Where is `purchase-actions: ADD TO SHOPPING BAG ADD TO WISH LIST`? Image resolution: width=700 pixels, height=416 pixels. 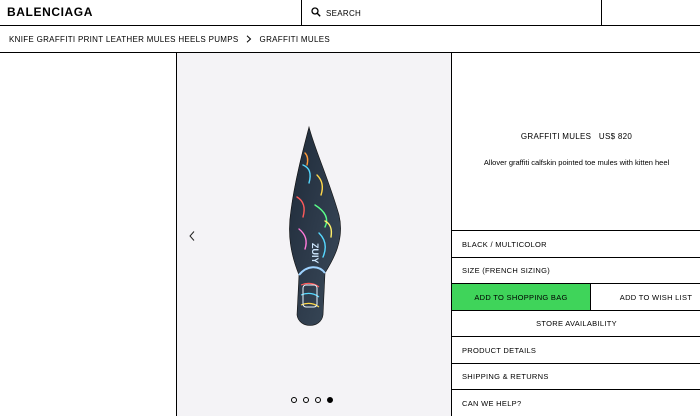
purchase-actions: ADD TO SHOPPING BAG ADD TO WISH LIST is located at coordinates (576, 297).